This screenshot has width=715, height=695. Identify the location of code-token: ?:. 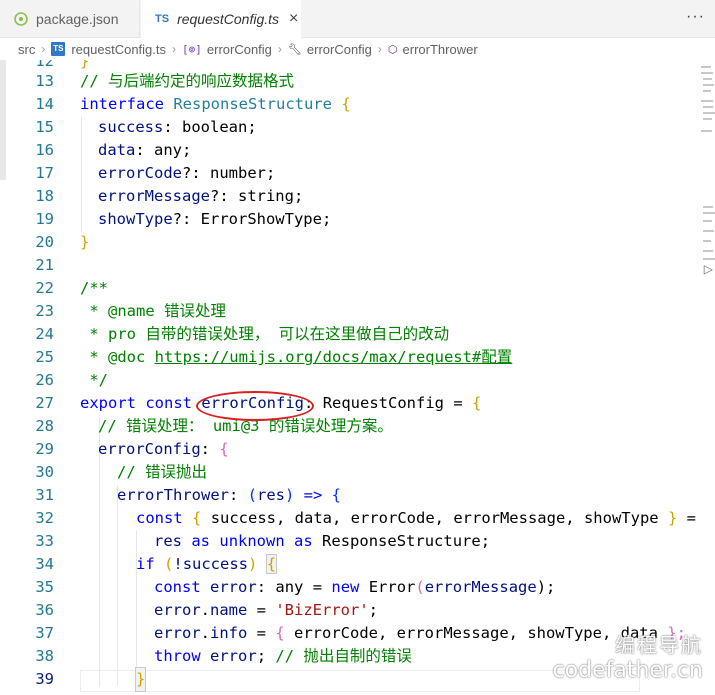
(223, 196).